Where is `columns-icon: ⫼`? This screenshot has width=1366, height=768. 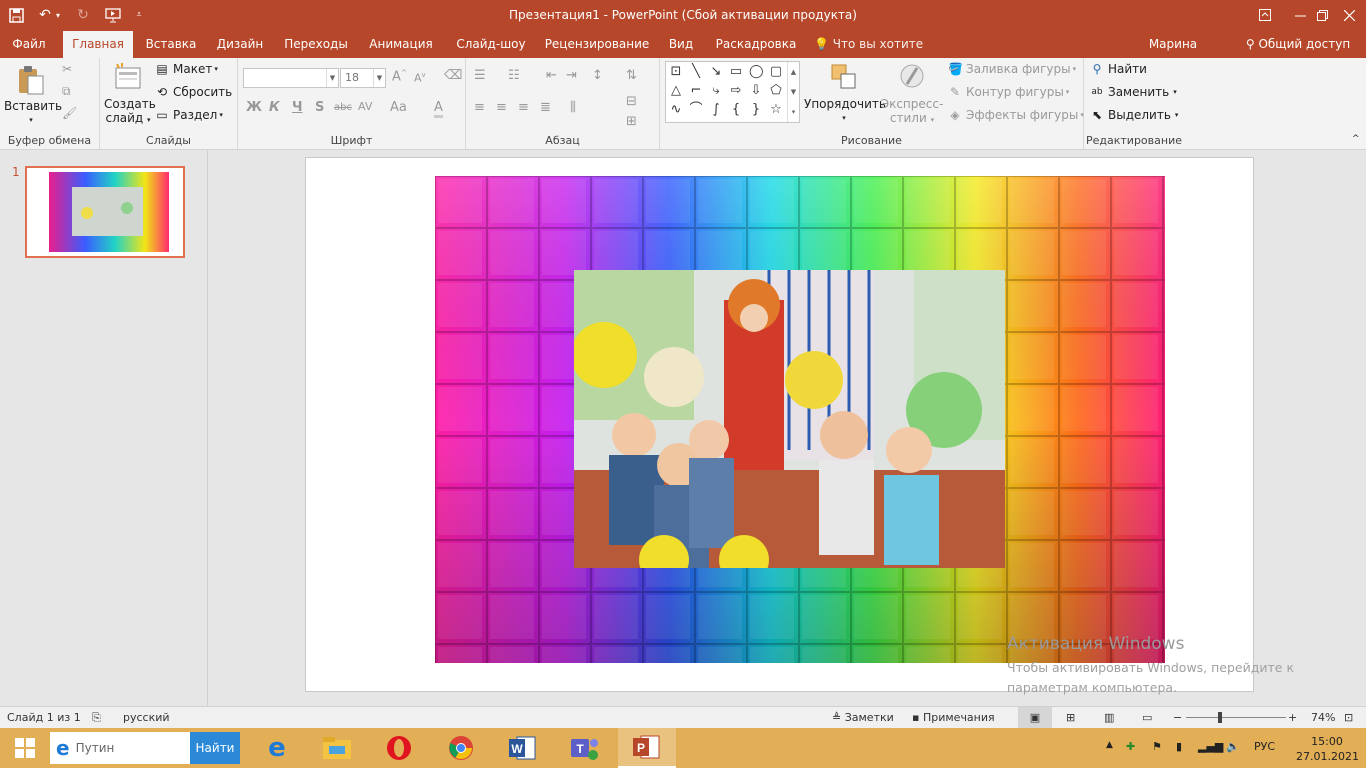
columns-icon: ⫼ is located at coordinates (573, 107).